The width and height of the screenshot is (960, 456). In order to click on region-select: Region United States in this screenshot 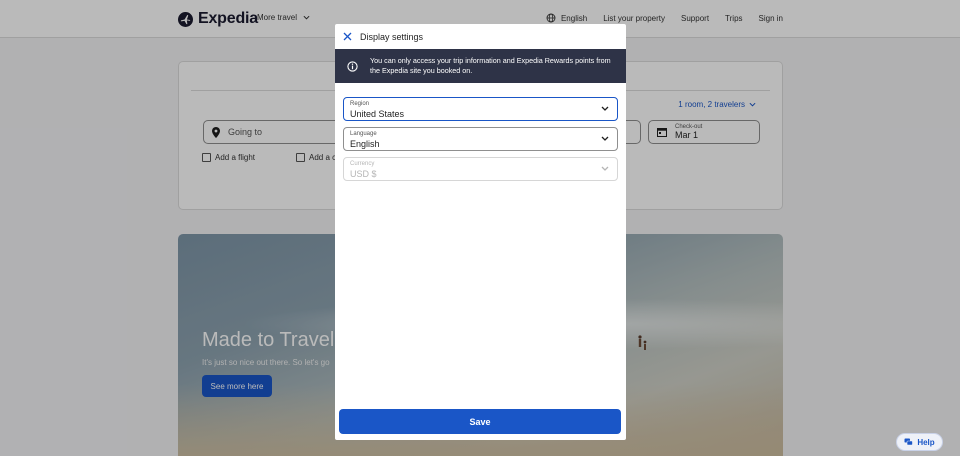, I will do `click(480, 109)`.